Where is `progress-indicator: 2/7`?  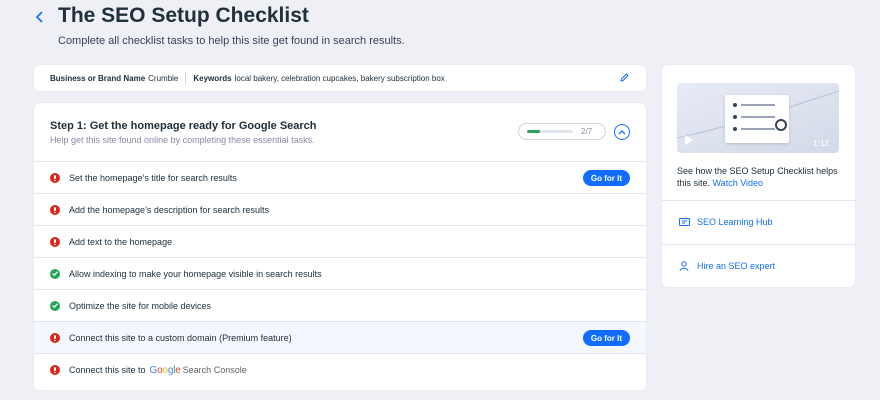
progress-indicator: 2/7 is located at coordinates (562, 131).